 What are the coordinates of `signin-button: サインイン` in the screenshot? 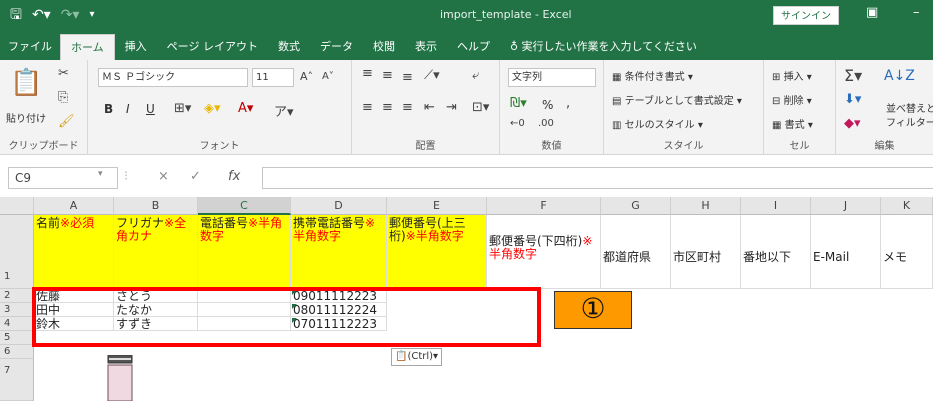 It's located at (806, 15).